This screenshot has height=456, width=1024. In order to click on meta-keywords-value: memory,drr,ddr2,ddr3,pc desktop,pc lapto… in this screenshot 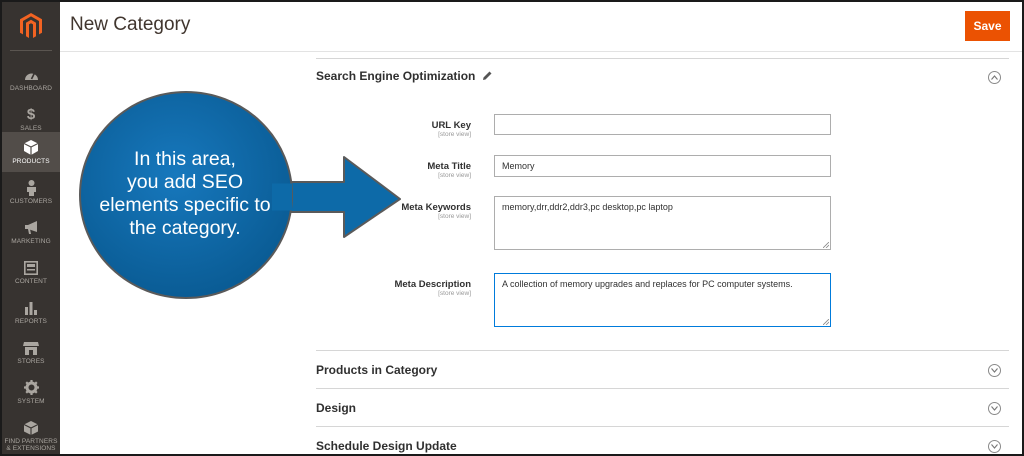, I will do `click(587, 207)`.